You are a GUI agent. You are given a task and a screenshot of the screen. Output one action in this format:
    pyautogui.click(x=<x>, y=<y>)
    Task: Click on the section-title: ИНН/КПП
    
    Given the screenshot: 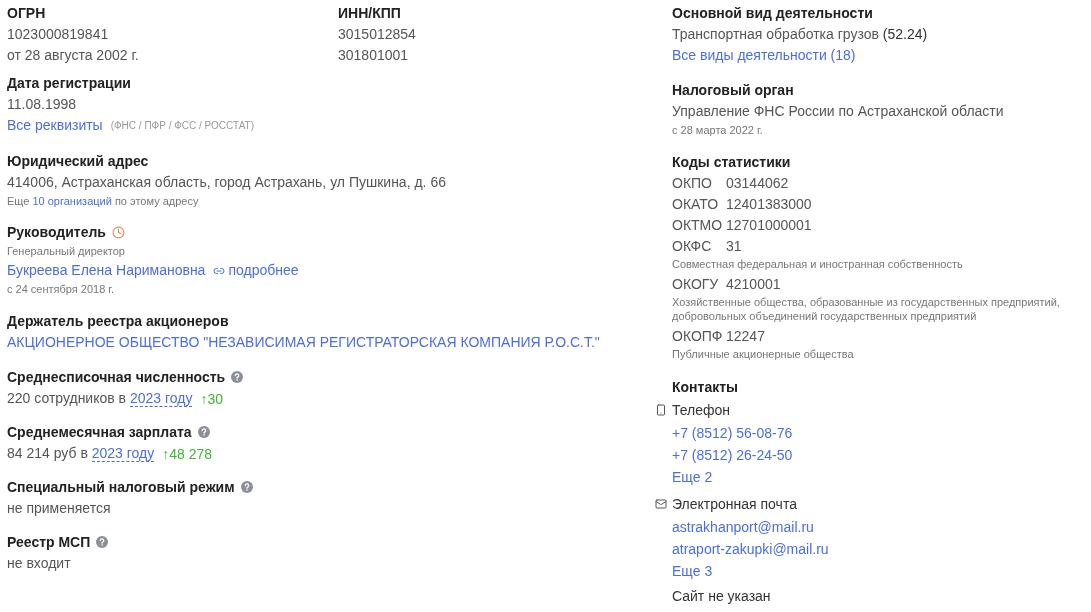 What is the action you would take?
    pyautogui.click(x=369, y=13)
    